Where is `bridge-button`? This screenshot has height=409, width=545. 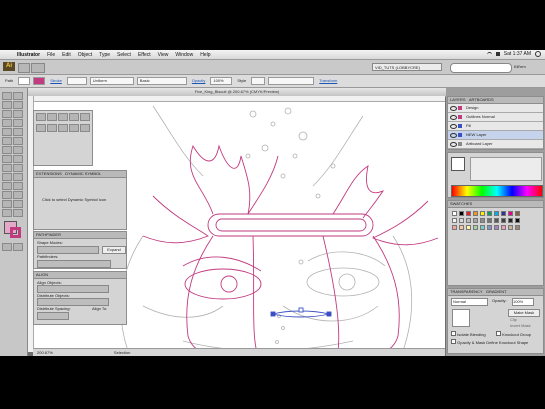
bridge-button is located at coordinates (24, 68).